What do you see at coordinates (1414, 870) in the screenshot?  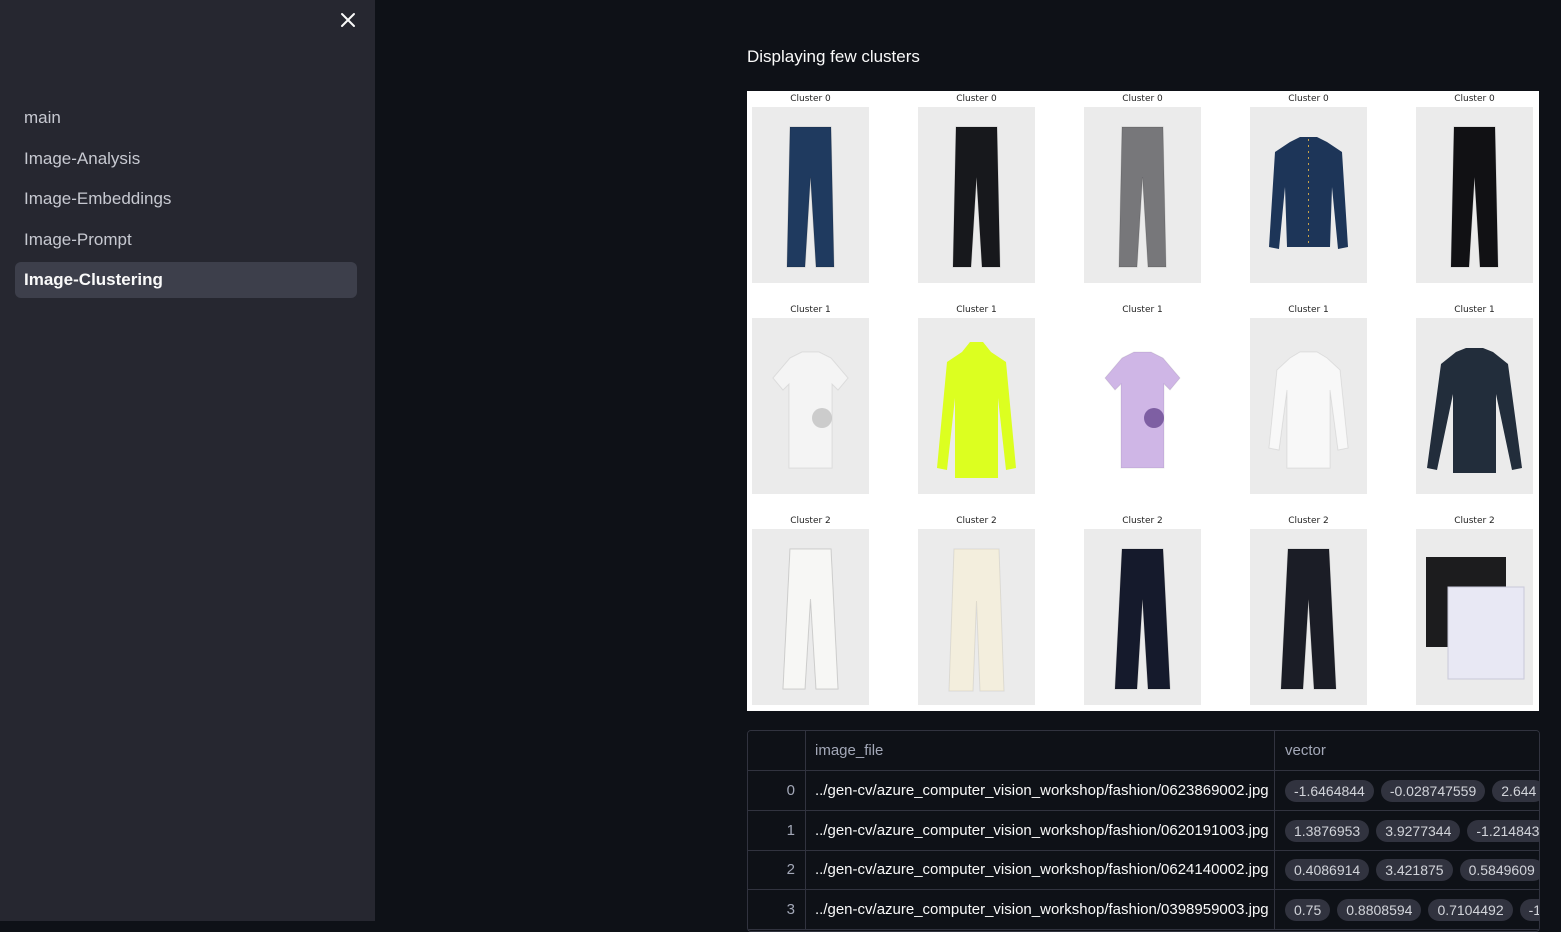 I see `vector-value: 3.421875` at bounding box center [1414, 870].